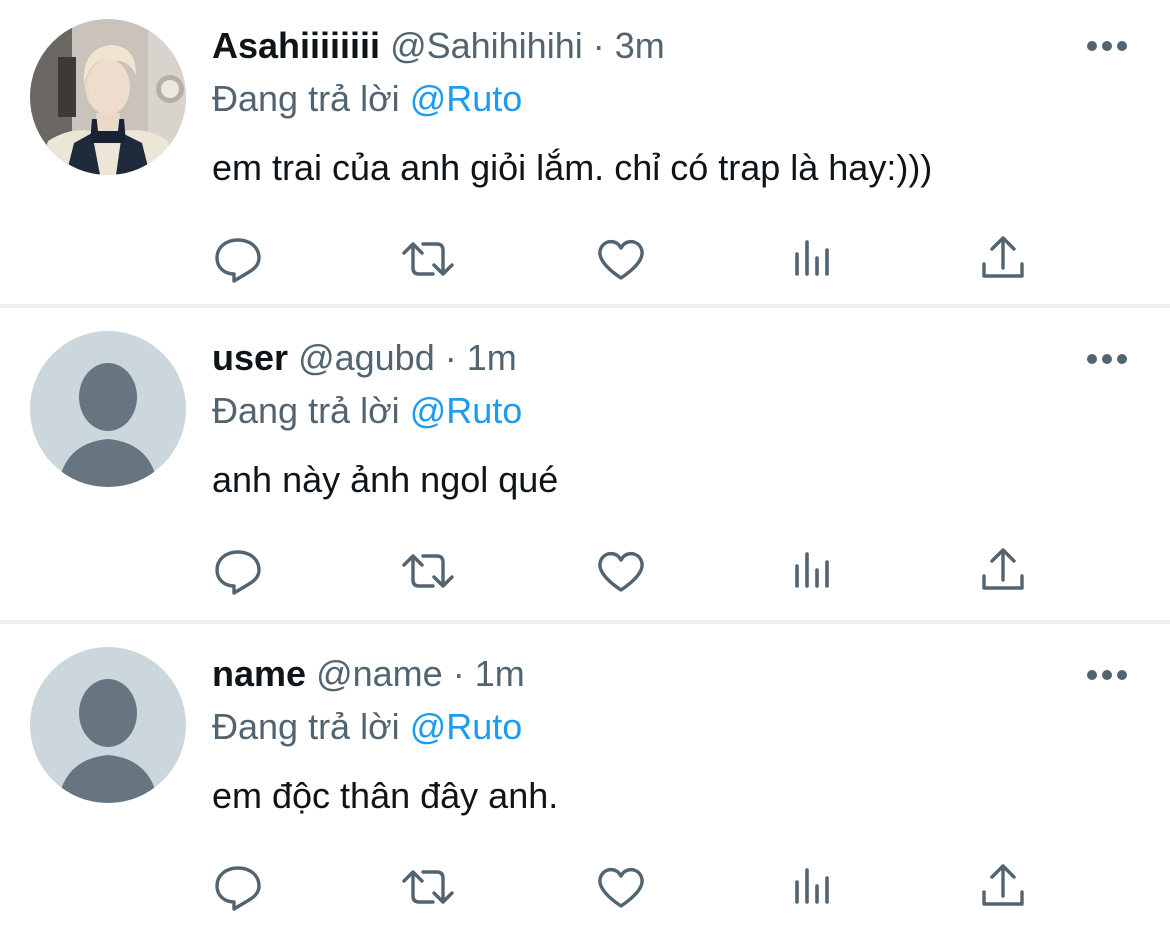 The image size is (1170, 934). What do you see at coordinates (486, 45) in the screenshot?
I see `user-handle: @Sahihihihi` at bounding box center [486, 45].